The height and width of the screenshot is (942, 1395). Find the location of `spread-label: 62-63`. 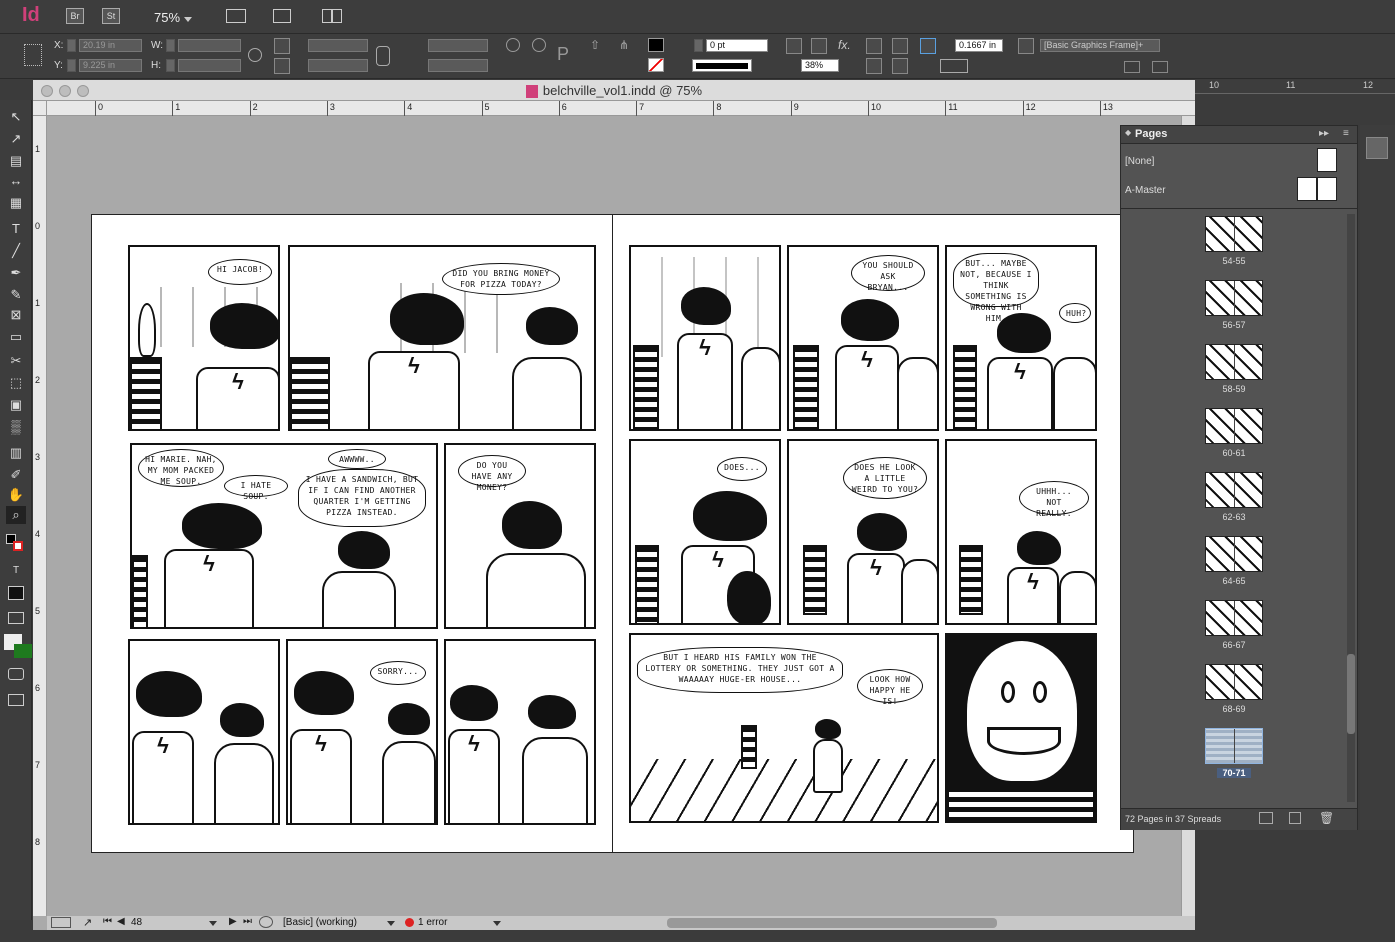

spread-label: 62-63 is located at coordinates (1234, 517).